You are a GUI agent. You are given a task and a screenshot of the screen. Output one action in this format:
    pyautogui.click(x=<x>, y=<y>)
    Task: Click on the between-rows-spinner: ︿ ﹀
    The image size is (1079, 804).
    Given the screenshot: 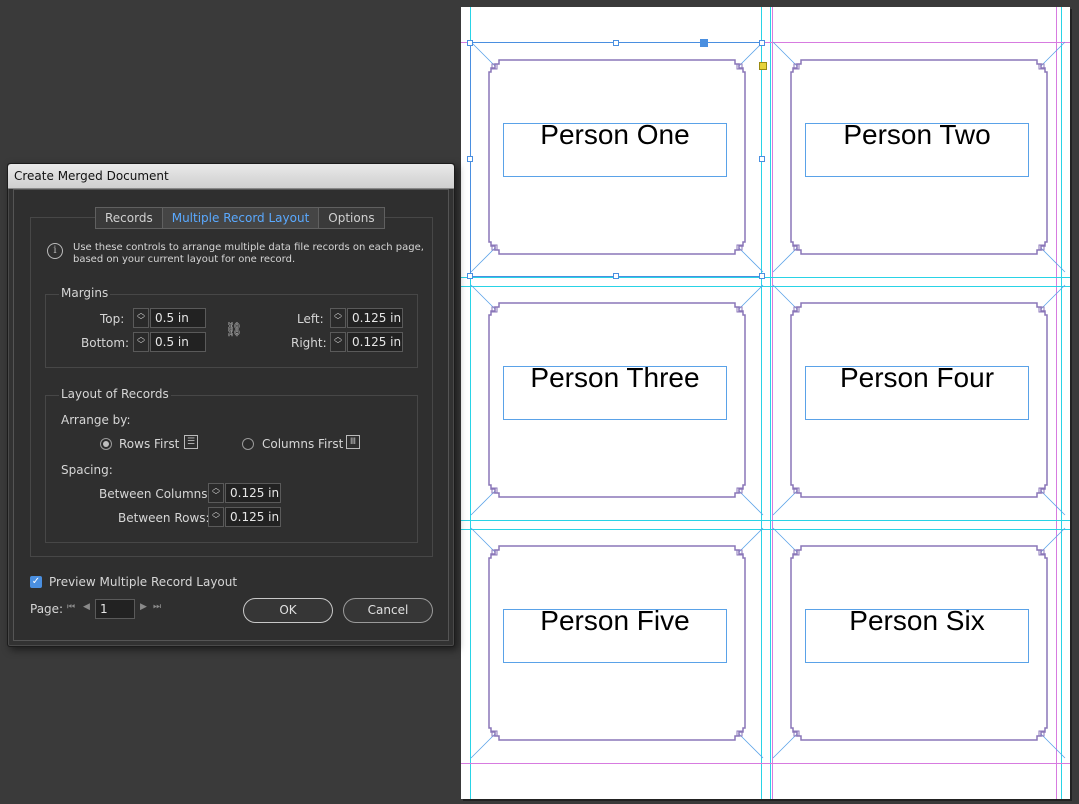 What is the action you would take?
    pyautogui.click(x=216, y=517)
    